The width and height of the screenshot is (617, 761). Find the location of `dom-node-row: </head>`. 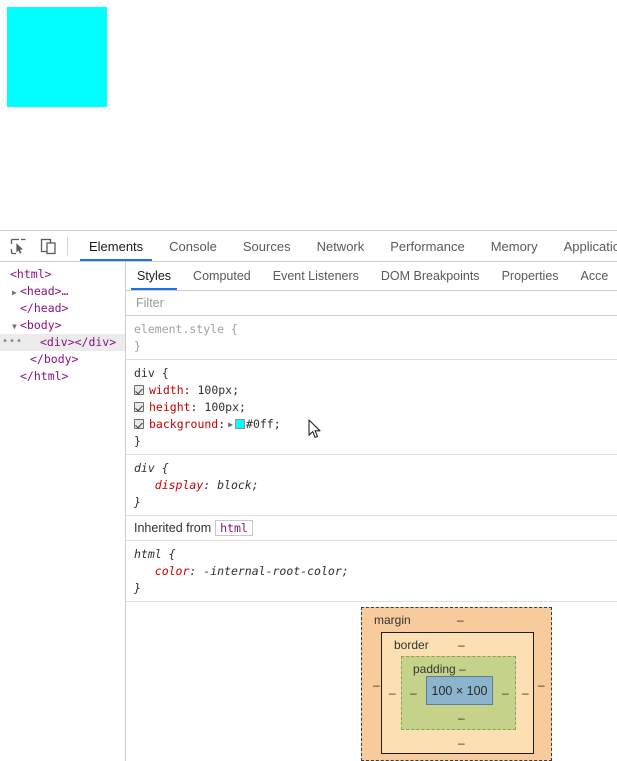

dom-node-row: </head> is located at coordinates (62, 308).